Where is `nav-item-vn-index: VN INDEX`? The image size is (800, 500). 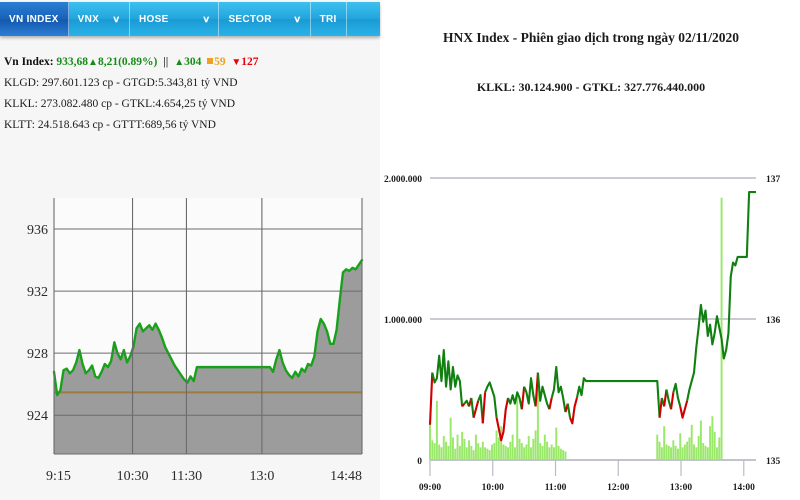 nav-item-vn-index: VN INDEX is located at coordinates (34, 19).